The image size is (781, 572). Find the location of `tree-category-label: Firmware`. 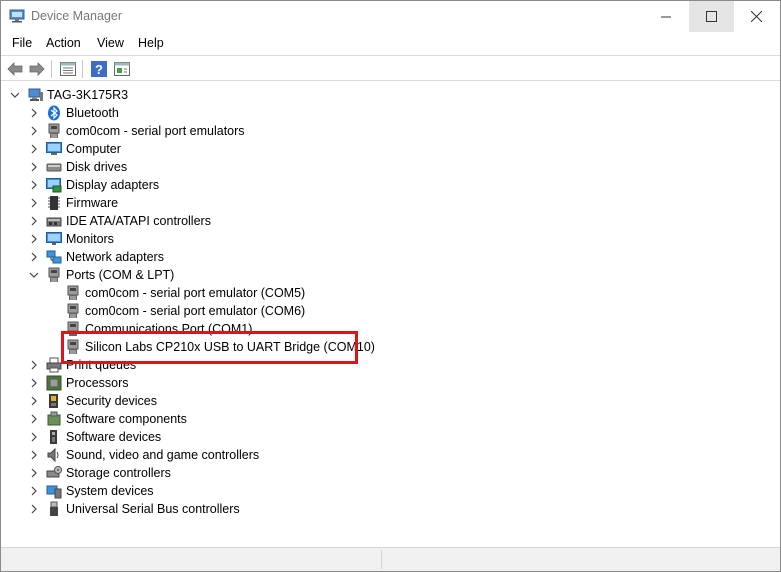

tree-category-label: Firmware is located at coordinates (92, 203).